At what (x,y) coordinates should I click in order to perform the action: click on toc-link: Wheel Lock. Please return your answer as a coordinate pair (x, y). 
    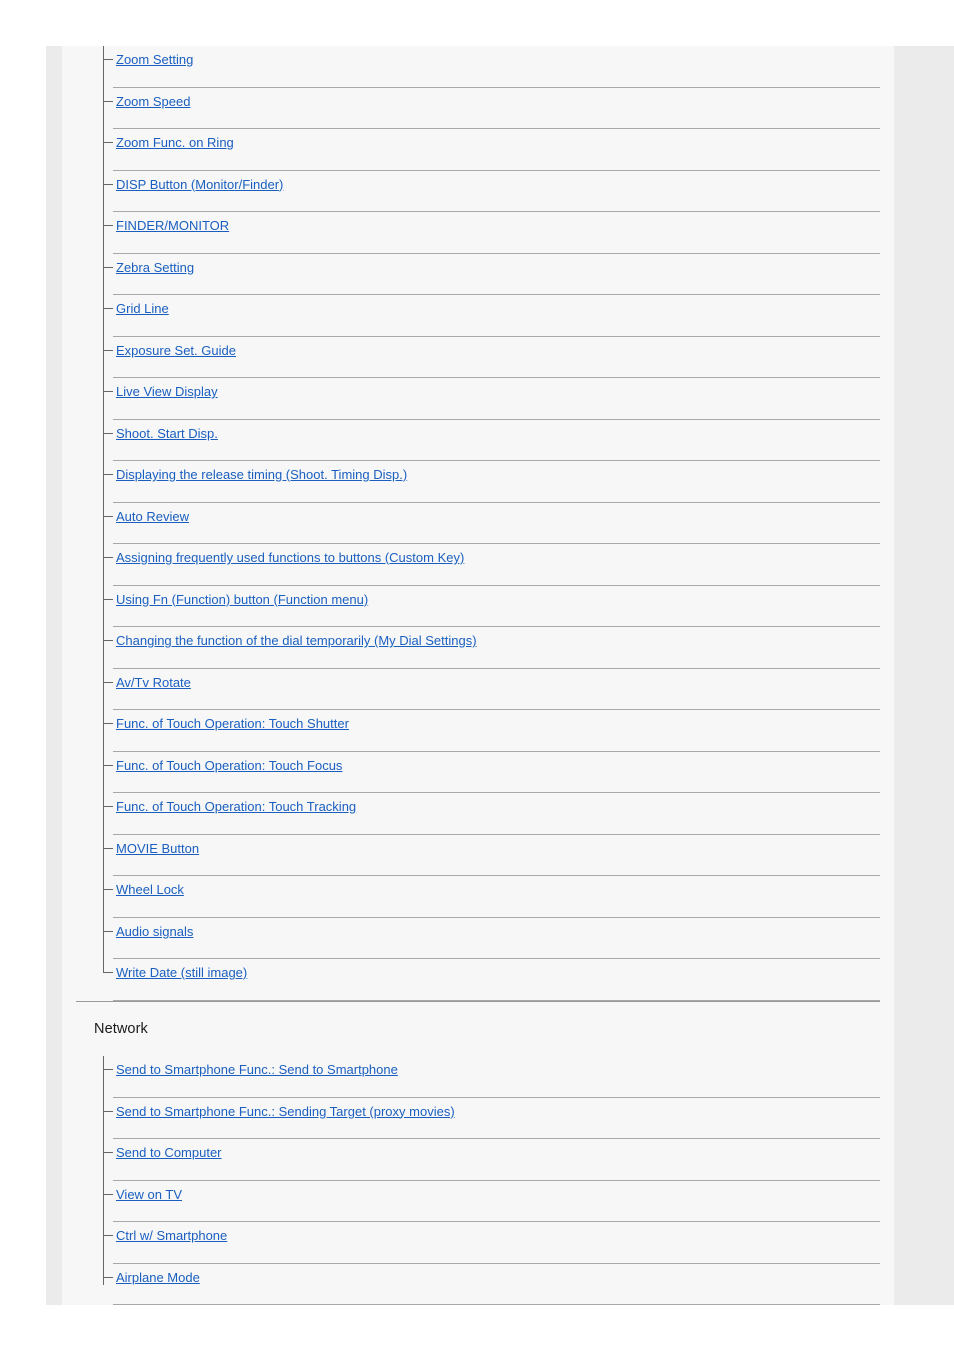
    Looking at the image, I should click on (150, 889).